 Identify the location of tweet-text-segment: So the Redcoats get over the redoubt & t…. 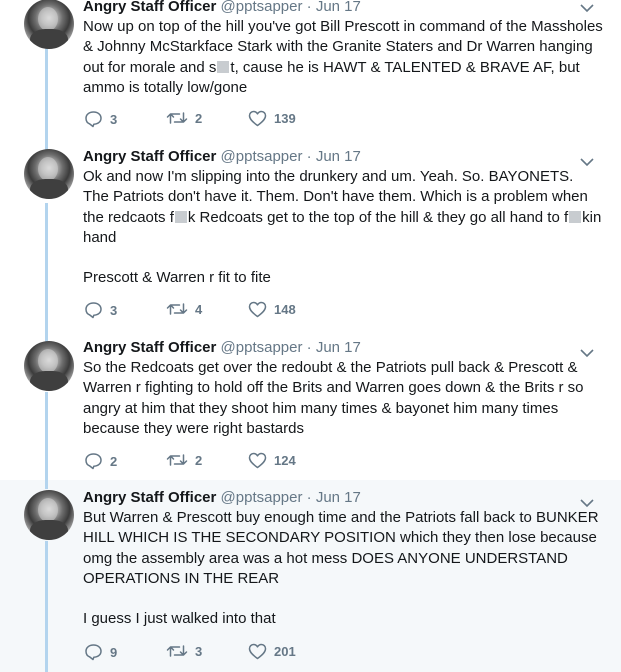
(333, 398).